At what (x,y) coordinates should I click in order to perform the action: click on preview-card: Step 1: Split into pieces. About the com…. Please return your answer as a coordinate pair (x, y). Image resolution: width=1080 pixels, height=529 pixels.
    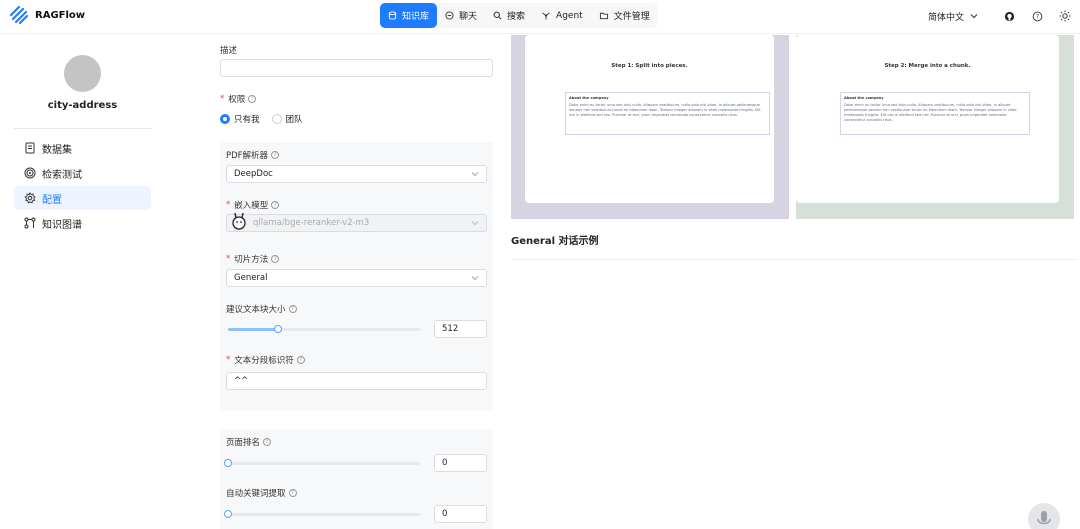
    Looking at the image, I should click on (649, 119).